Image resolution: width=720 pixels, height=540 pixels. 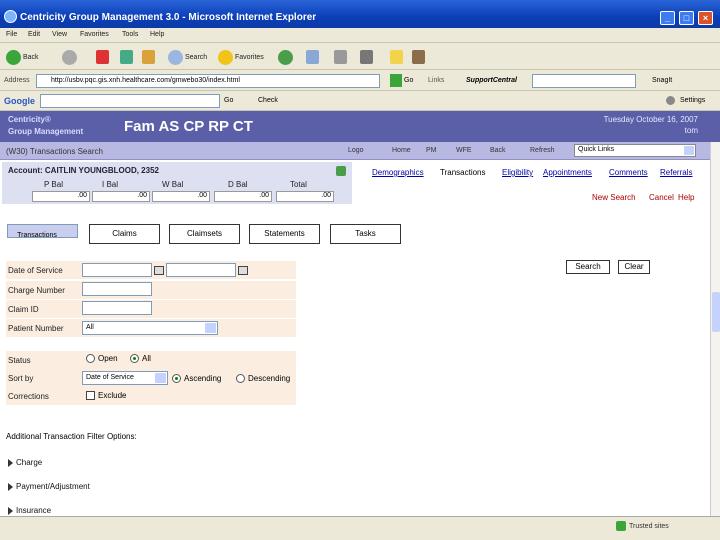 What do you see at coordinates (11, 34) in the screenshot?
I see `menu-file: File` at bounding box center [11, 34].